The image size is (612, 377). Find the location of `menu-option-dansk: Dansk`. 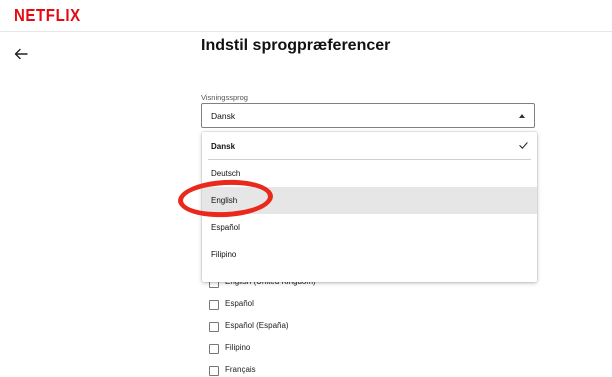

menu-option-dansk: Dansk is located at coordinates (369, 146).